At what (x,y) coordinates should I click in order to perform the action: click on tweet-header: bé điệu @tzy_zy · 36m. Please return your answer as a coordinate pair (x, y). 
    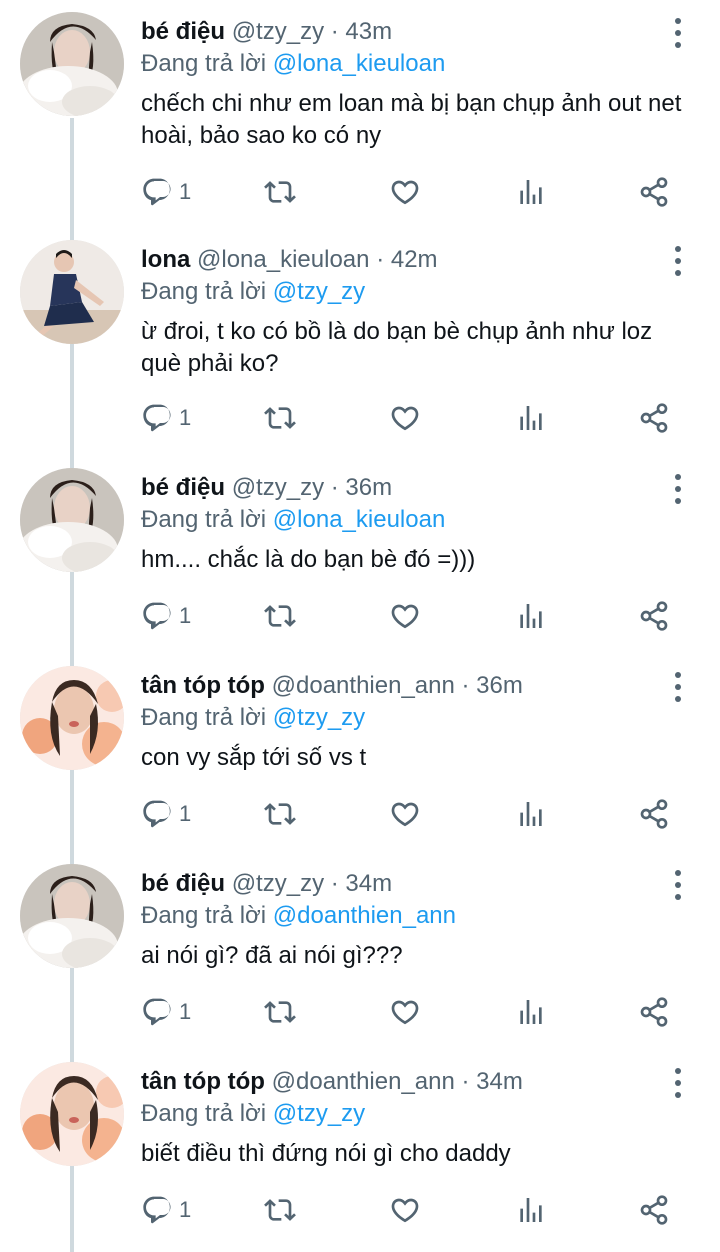
    Looking at the image, I should click on (266, 488).